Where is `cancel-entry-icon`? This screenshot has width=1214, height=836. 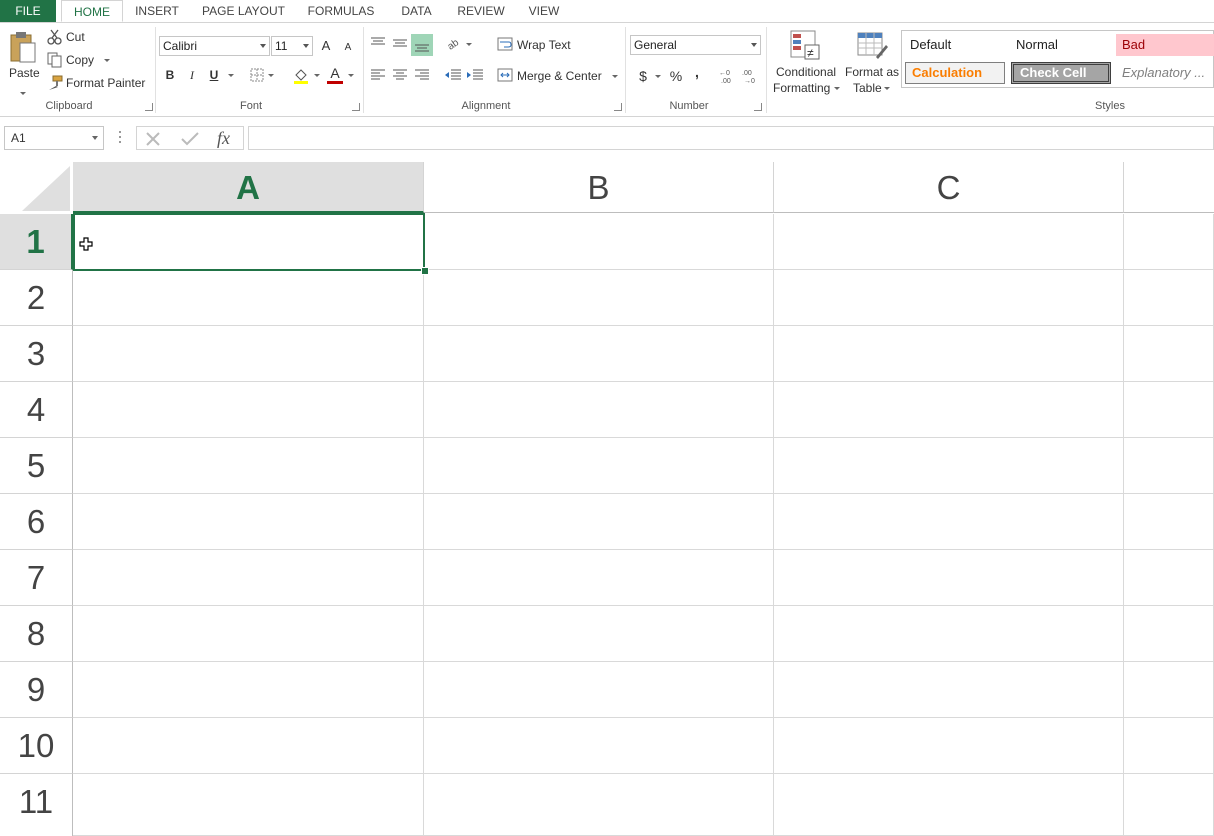 cancel-entry-icon is located at coordinates (153, 140).